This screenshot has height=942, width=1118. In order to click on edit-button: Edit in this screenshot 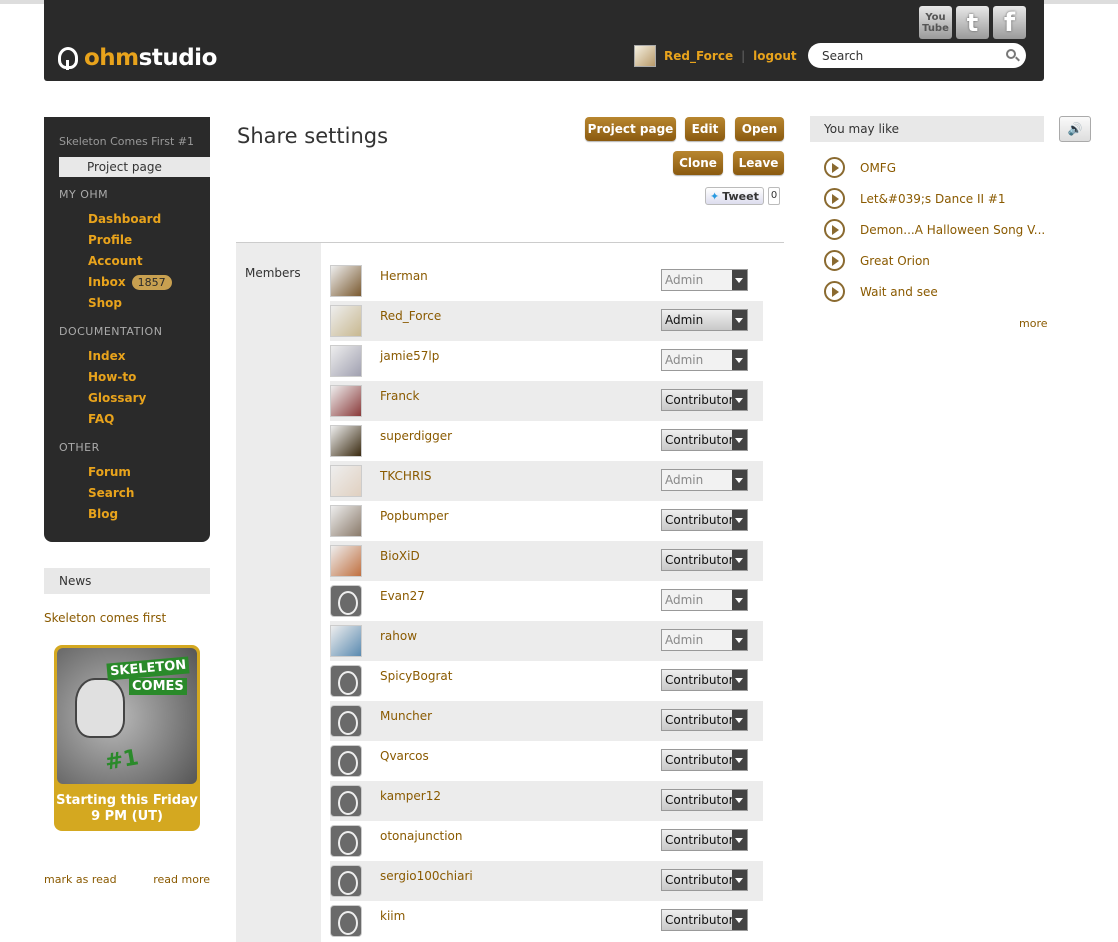, I will do `click(705, 129)`.